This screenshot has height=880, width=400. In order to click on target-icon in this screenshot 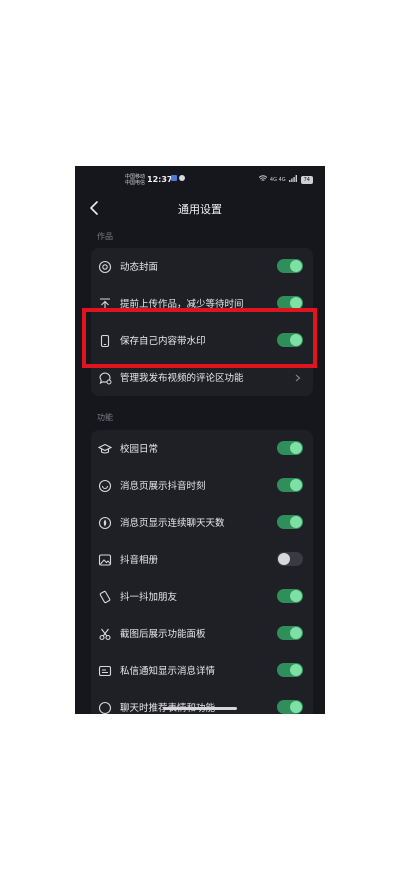, I will do `click(105, 266)`.